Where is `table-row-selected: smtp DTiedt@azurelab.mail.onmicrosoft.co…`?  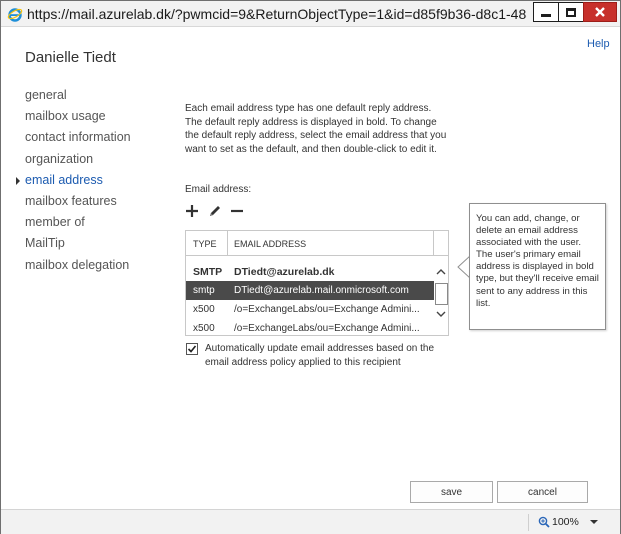
table-row-selected: smtp DTiedt@azurelab.mail.onmicrosoft.co… is located at coordinates (310, 290).